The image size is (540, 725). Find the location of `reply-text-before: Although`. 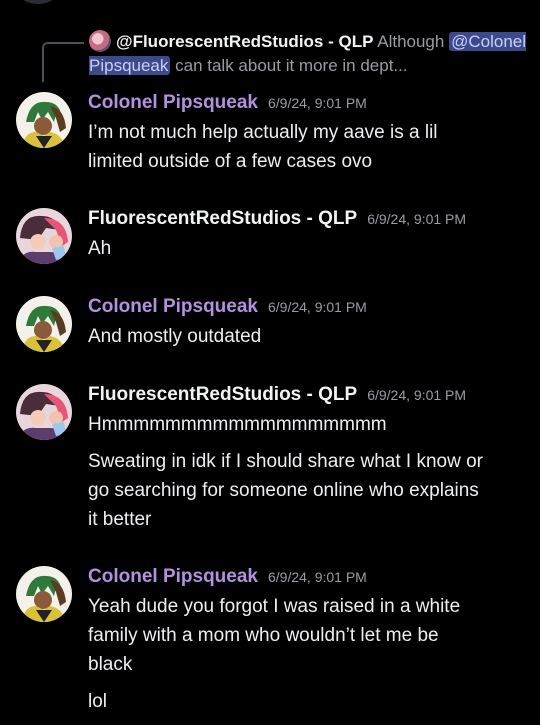

reply-text-before: Although is located at coordinates (411, 41).